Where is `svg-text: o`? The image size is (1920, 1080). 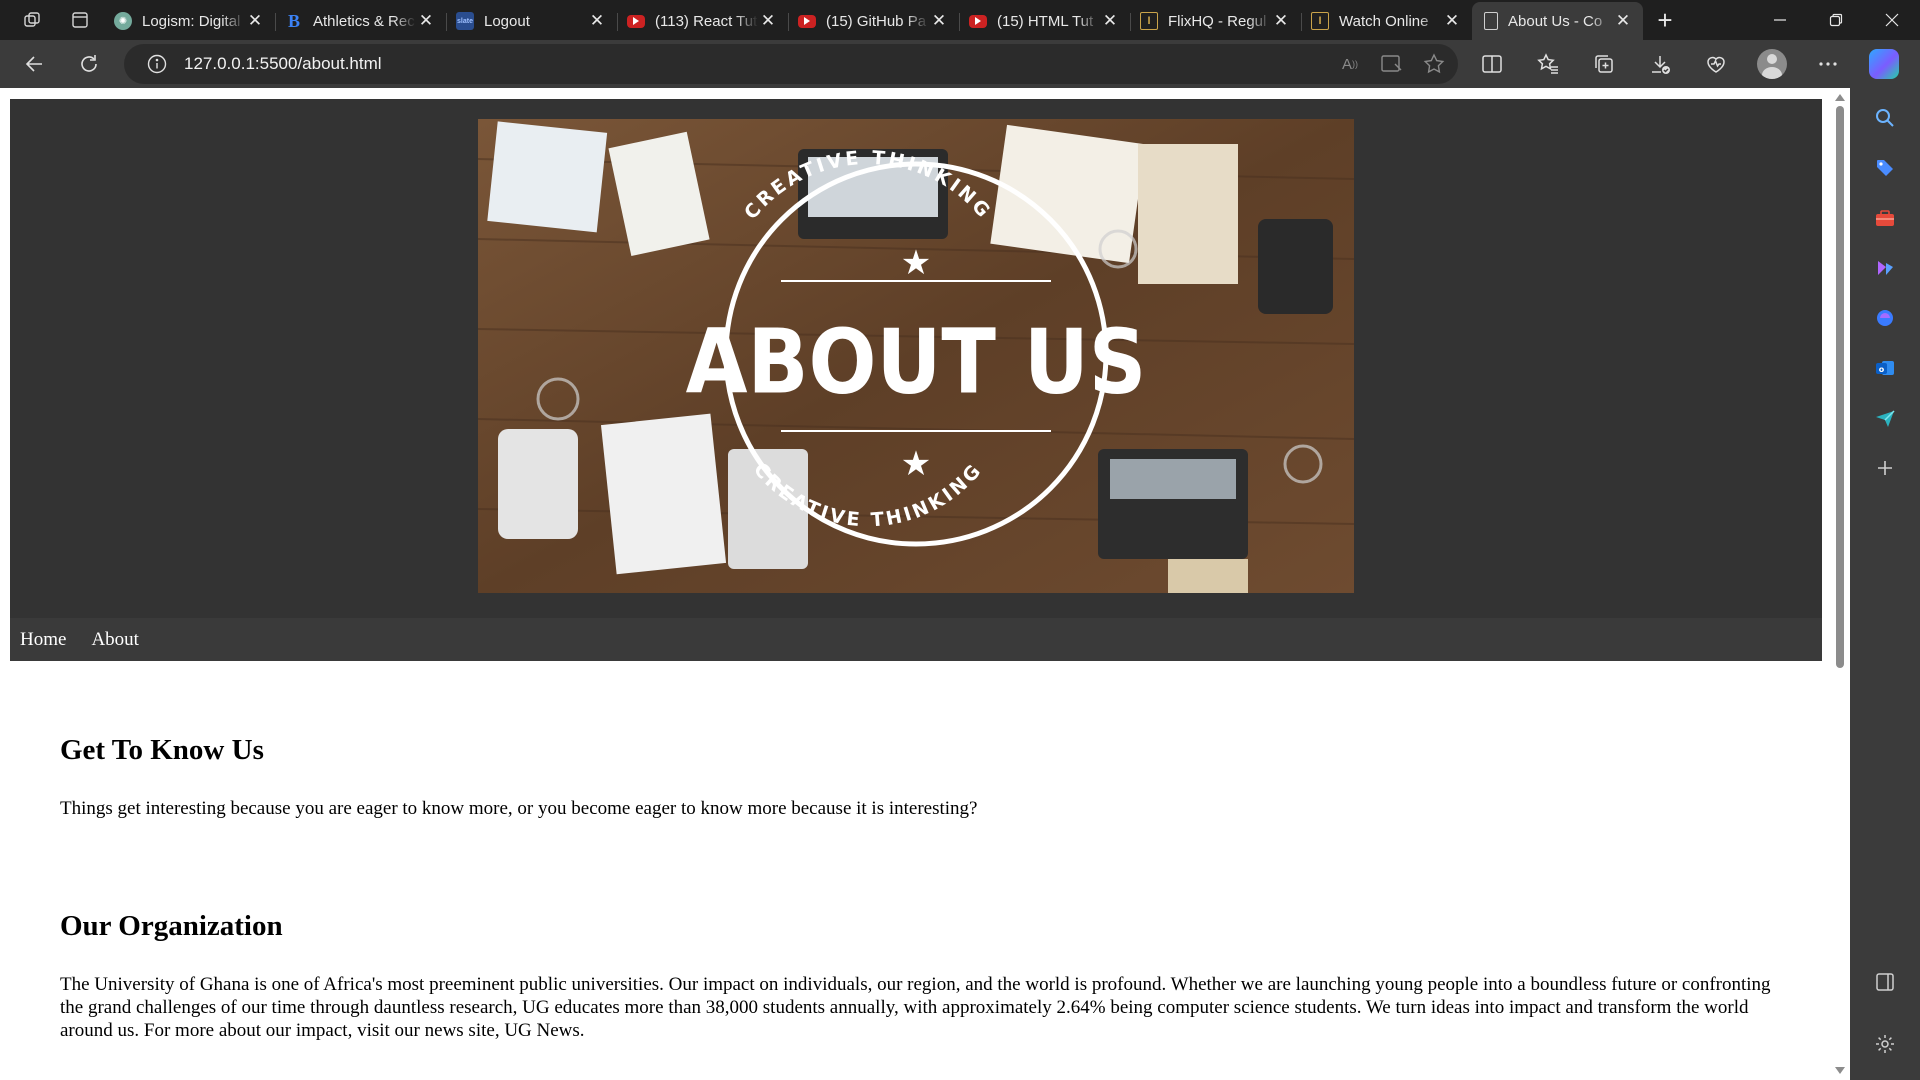 svg-text: o is located at coordinates (1882, 369).